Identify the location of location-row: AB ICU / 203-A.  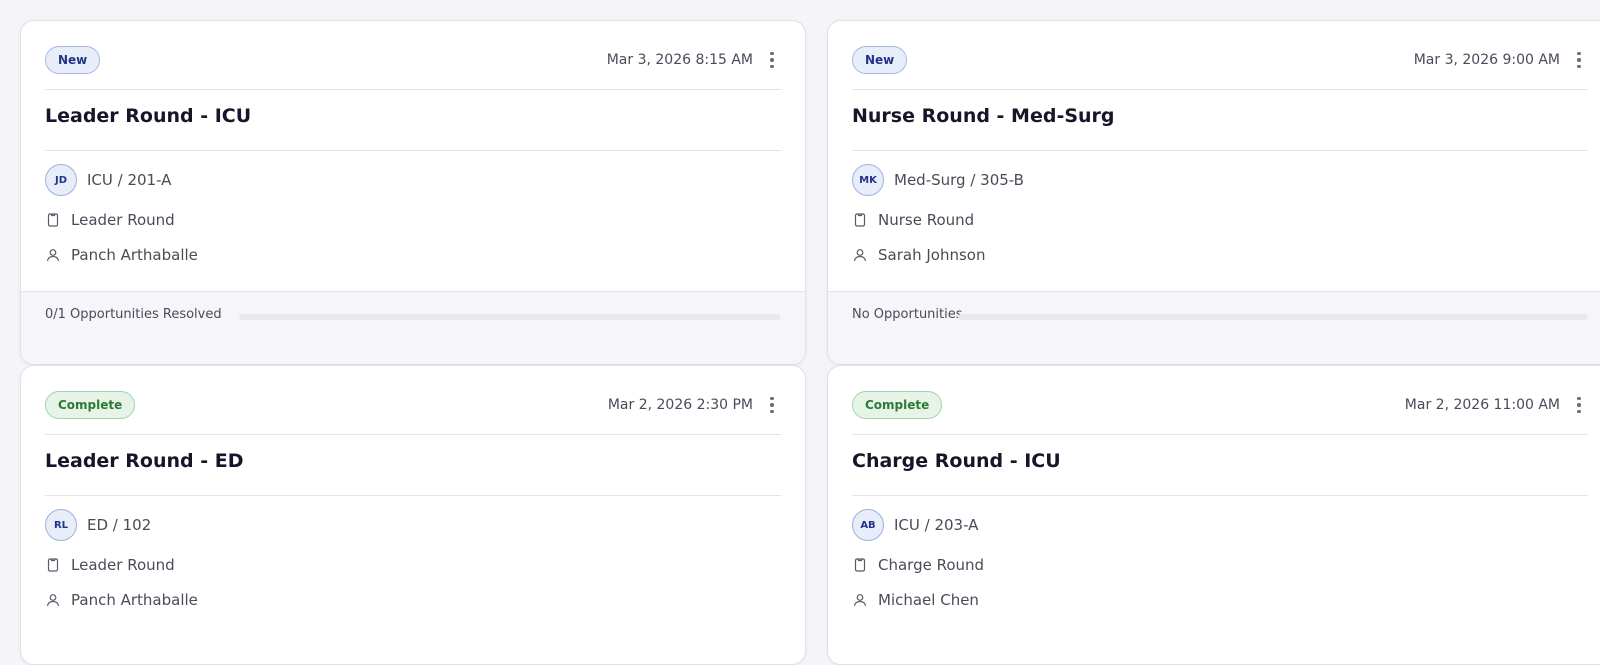
(915, 525).